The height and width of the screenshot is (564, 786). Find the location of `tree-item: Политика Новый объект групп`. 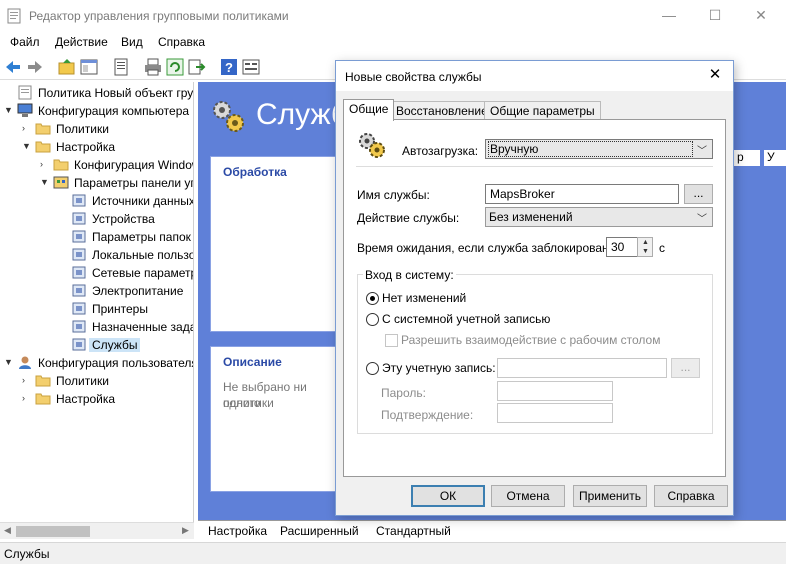

tree-item: Политика Новый объект групп is located at coordinates (99, 93).